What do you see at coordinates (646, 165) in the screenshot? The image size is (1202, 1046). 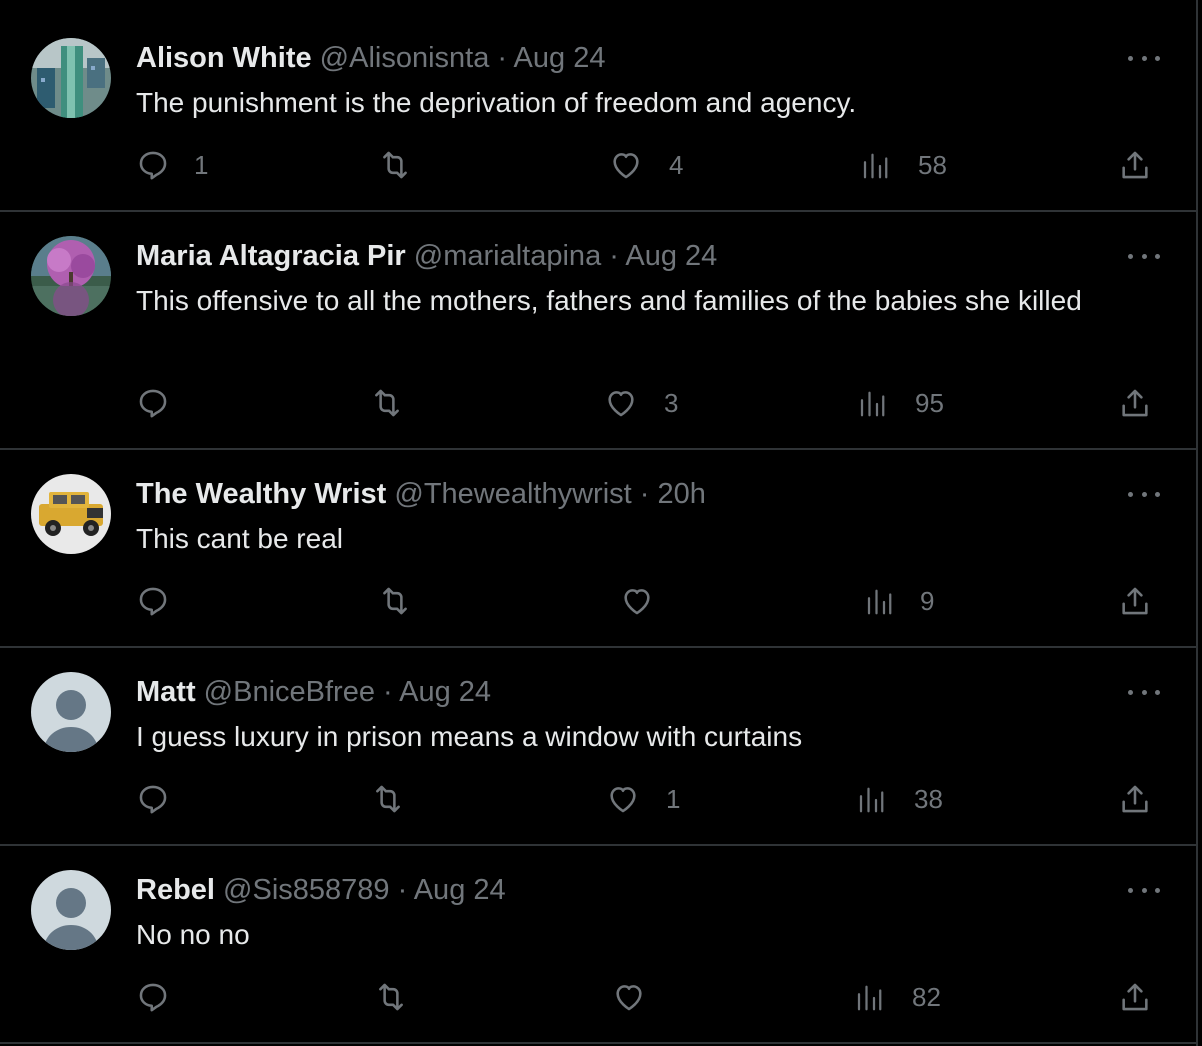 I see `like-button: 4` at bounding box center [646, 165].